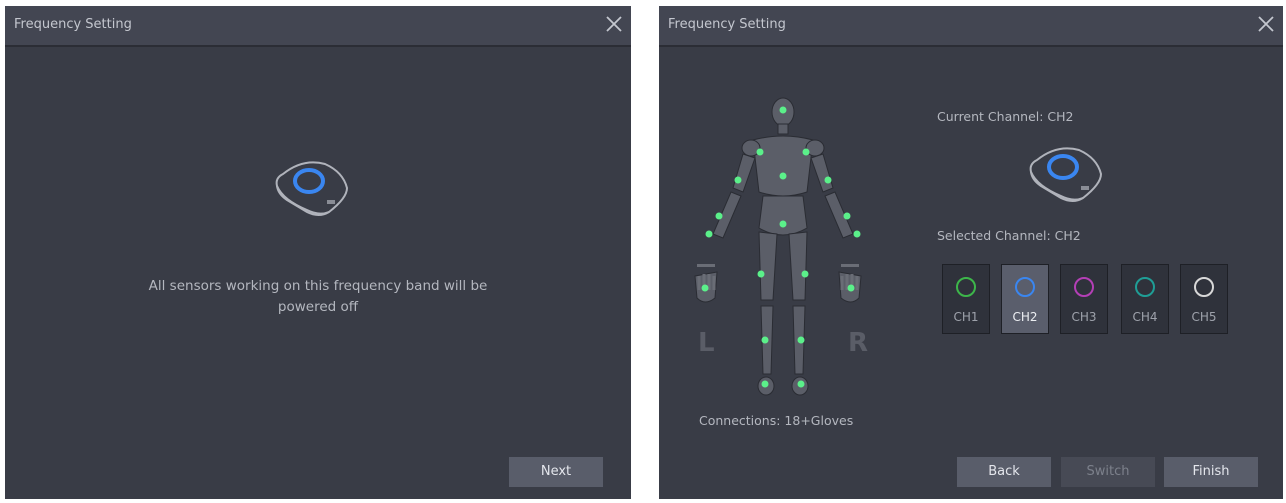 The image size is (1286, 503). Describe the element at coordinates (556, 472) in the screenshot. I see `next-button: Next` at that location.